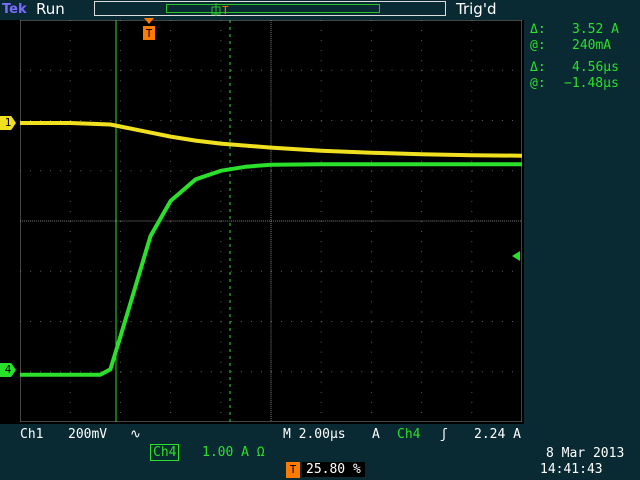 This screenshot has height=480, width=640. Describe the element at coordinates (476, 9) in the screenshot. I see `trigger-status-label: Trig'd` at that location.